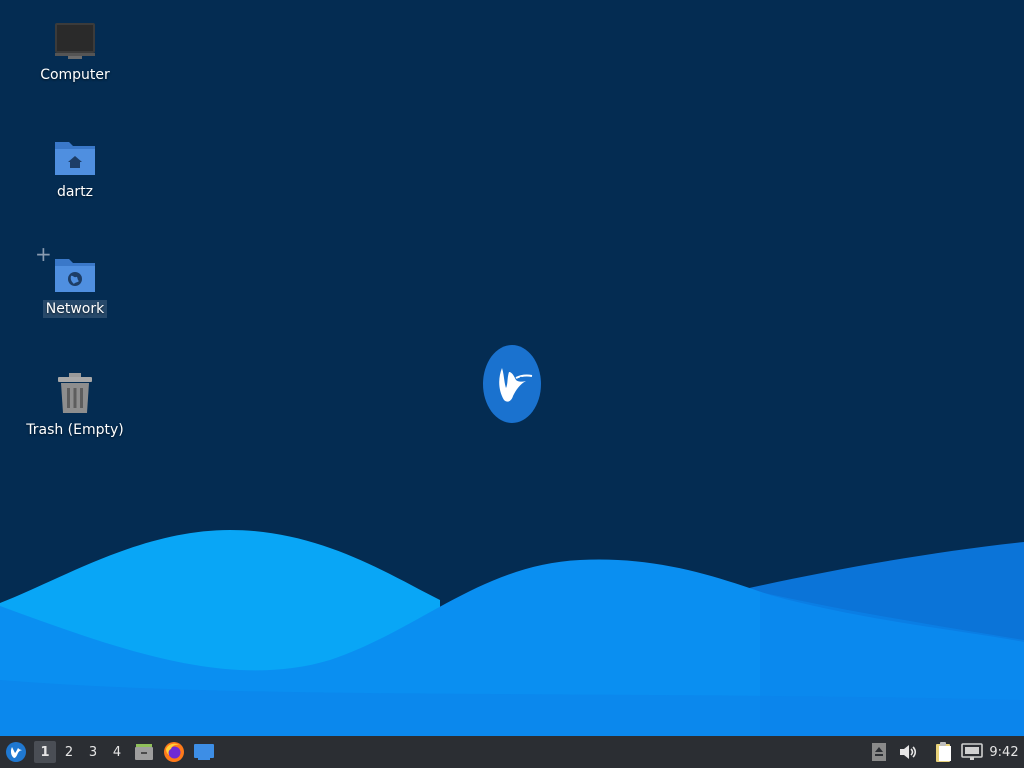 This screenshot has width=1024, height=768. I want to click on workspace-label: 4, so click(117, 752).